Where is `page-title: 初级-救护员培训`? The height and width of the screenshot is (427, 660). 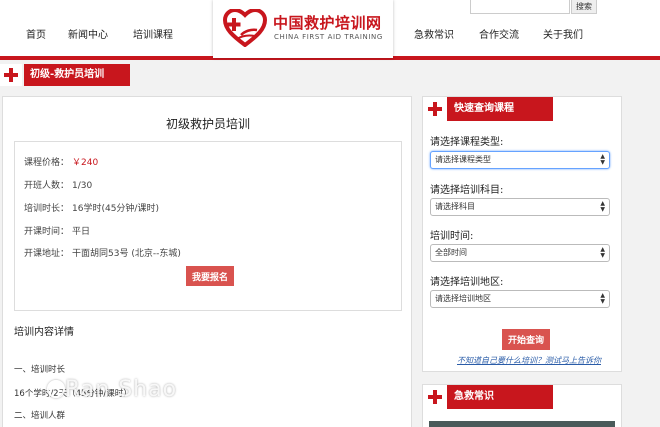
page-title: 初级-救护员培训 is located at coordinates (77, 75).